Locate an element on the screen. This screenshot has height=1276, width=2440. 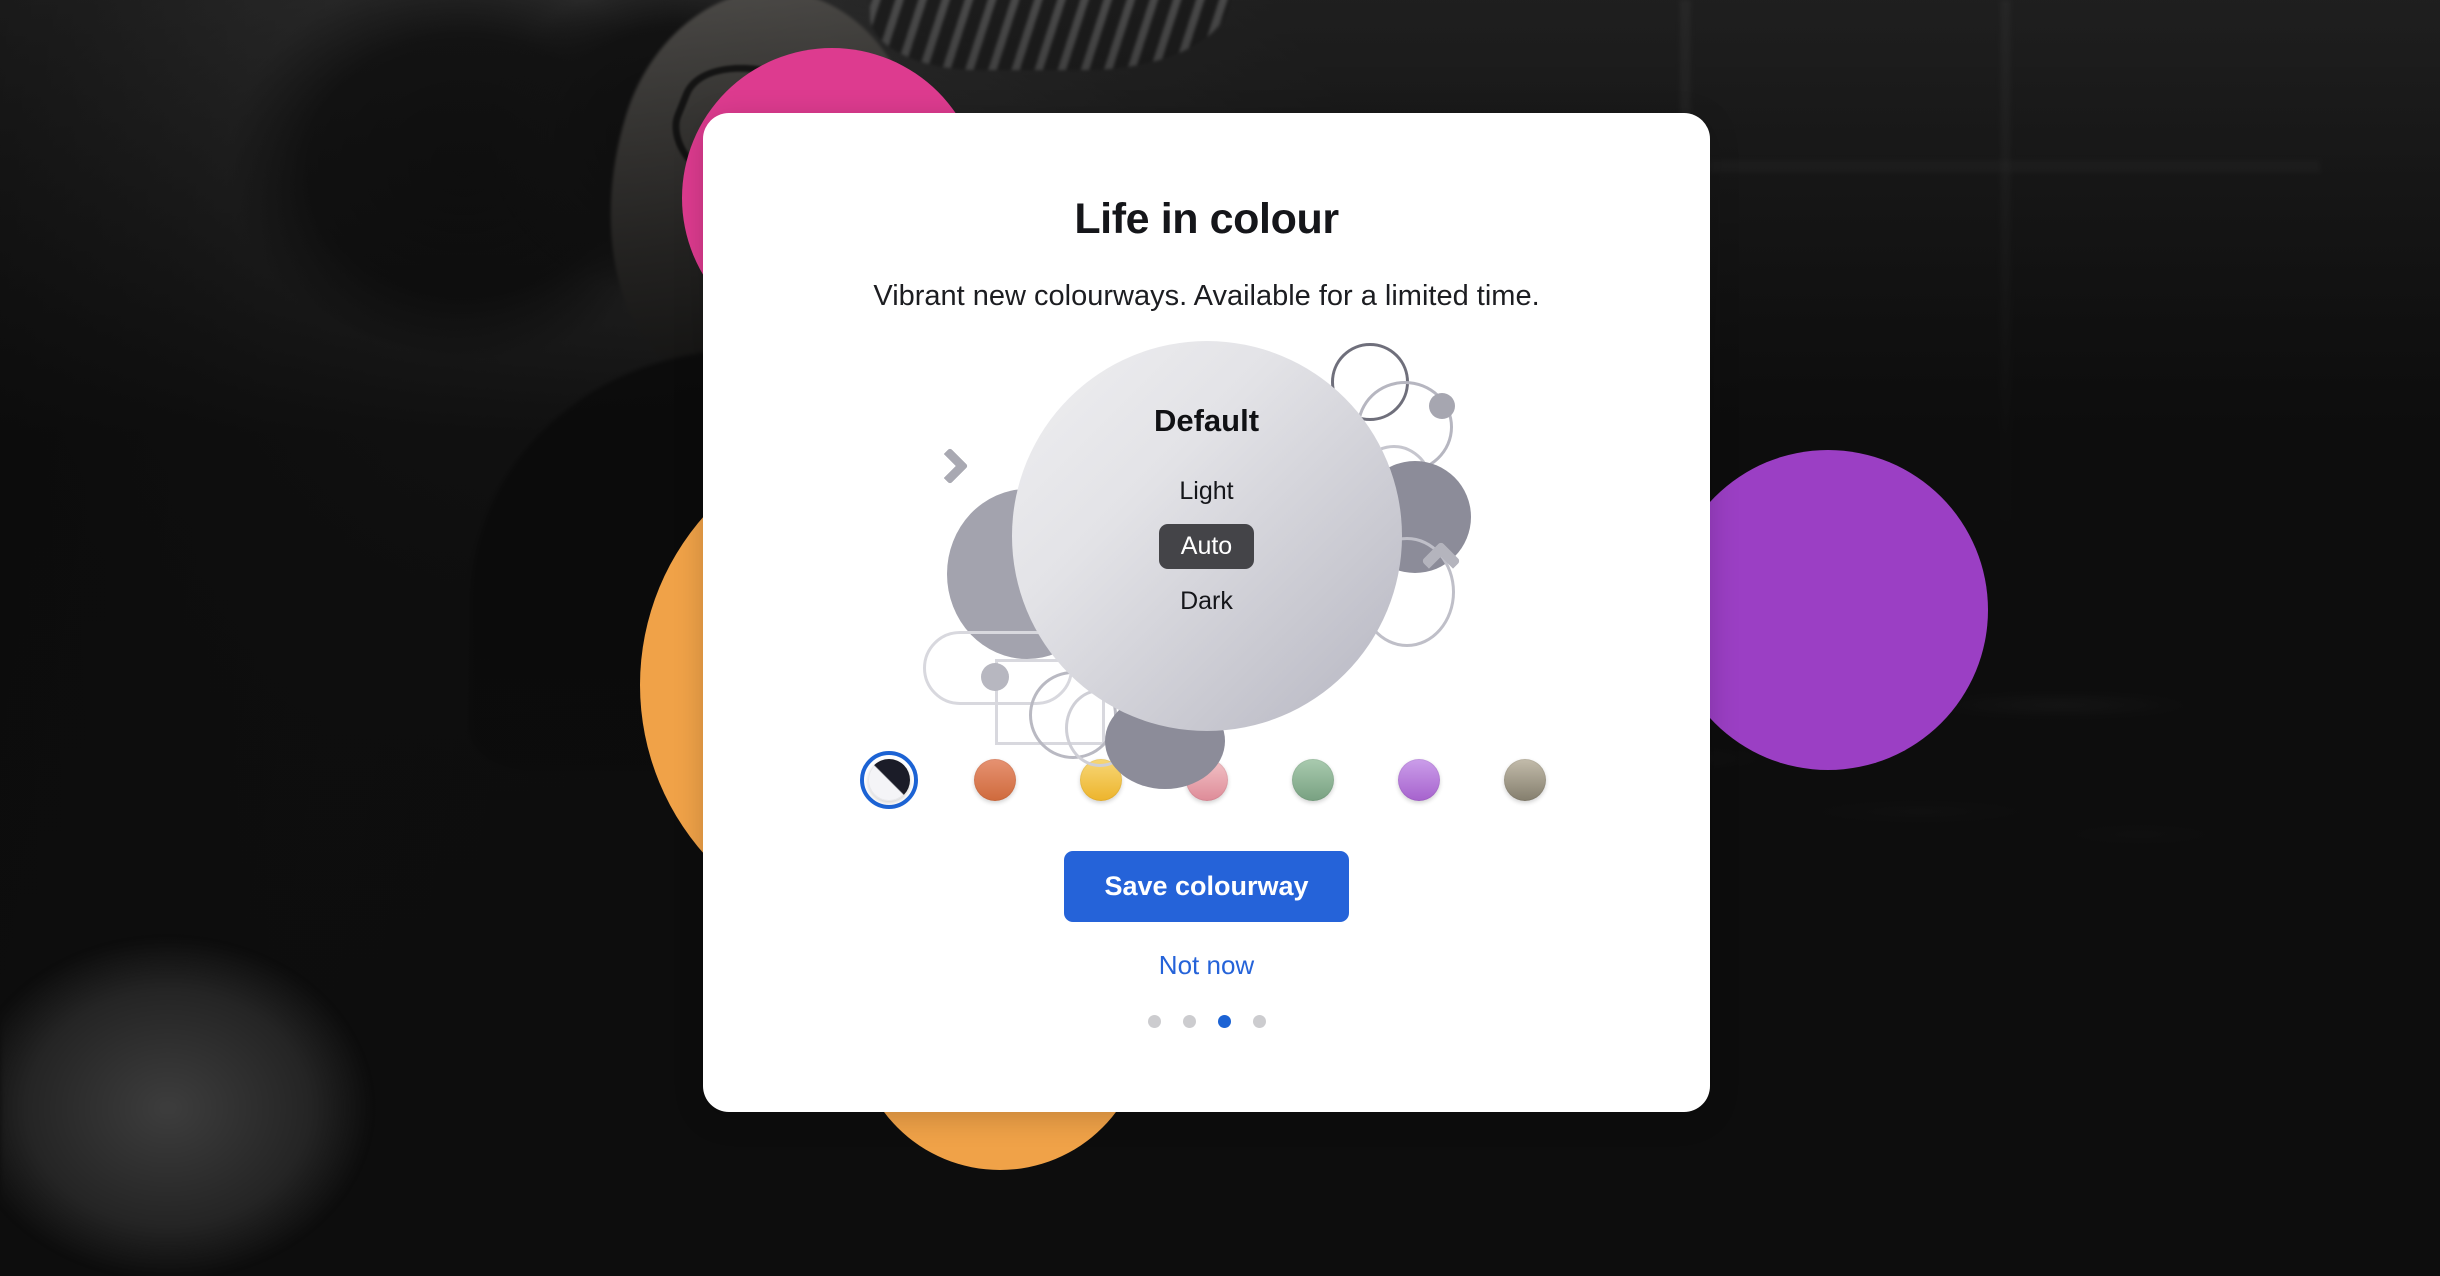
swatch-default is located at coordinates (888, 780).